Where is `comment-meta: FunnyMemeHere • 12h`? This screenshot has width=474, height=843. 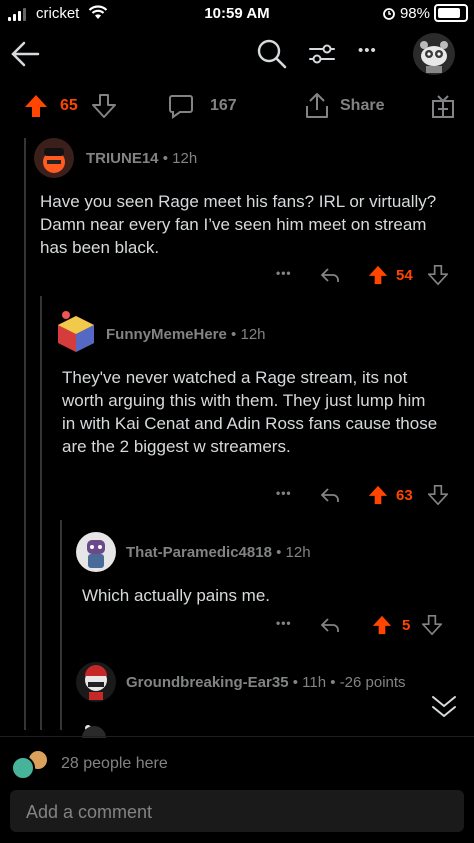 comment-meta: FunnyMemeHere • 12h is located at coordinates (186, 334).